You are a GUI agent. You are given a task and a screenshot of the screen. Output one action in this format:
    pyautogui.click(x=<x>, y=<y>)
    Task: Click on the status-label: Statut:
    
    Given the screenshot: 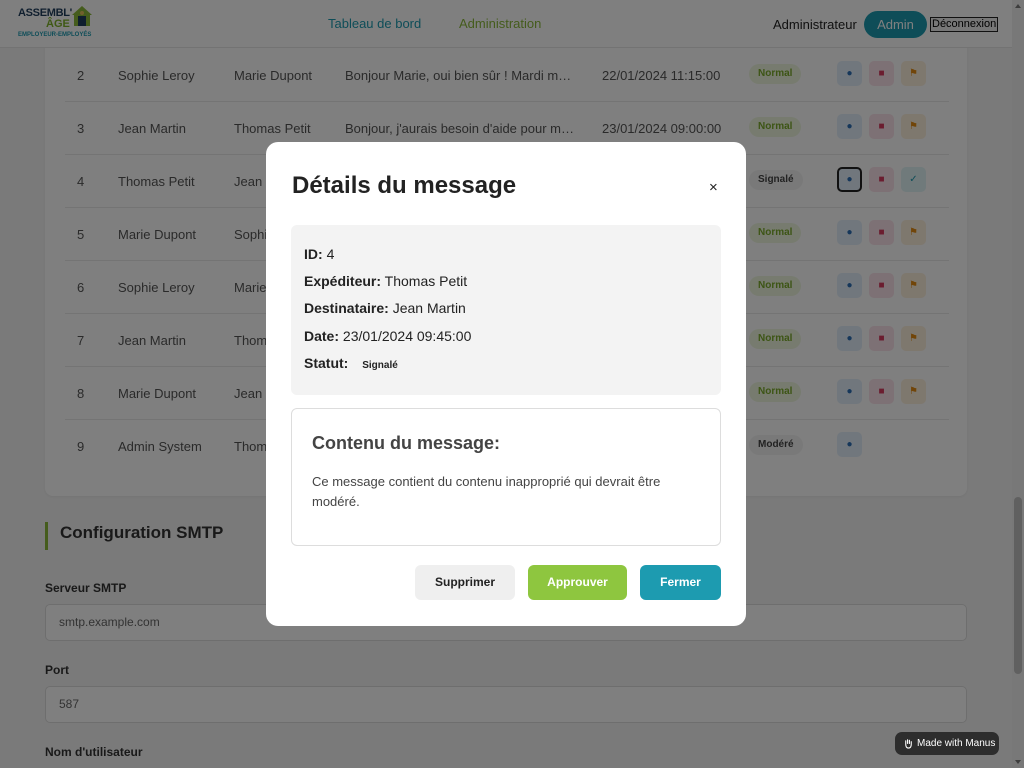 What is the action you would take?
    pyautogui.click(x=326, y=363)
    